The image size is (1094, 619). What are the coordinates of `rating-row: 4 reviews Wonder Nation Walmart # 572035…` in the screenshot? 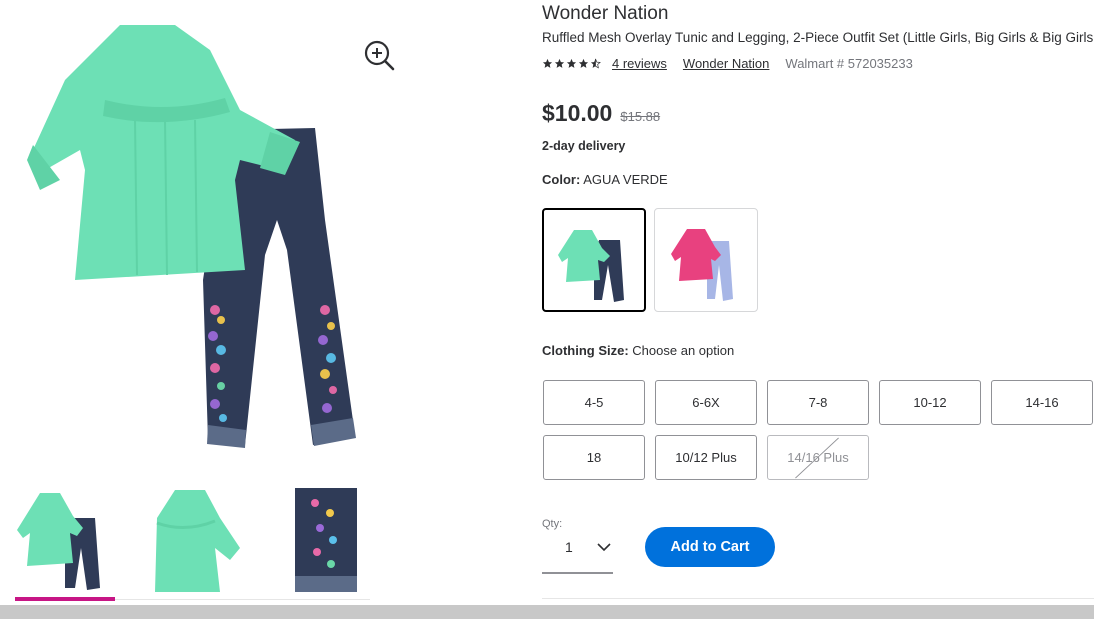 It's located at (727, 63).